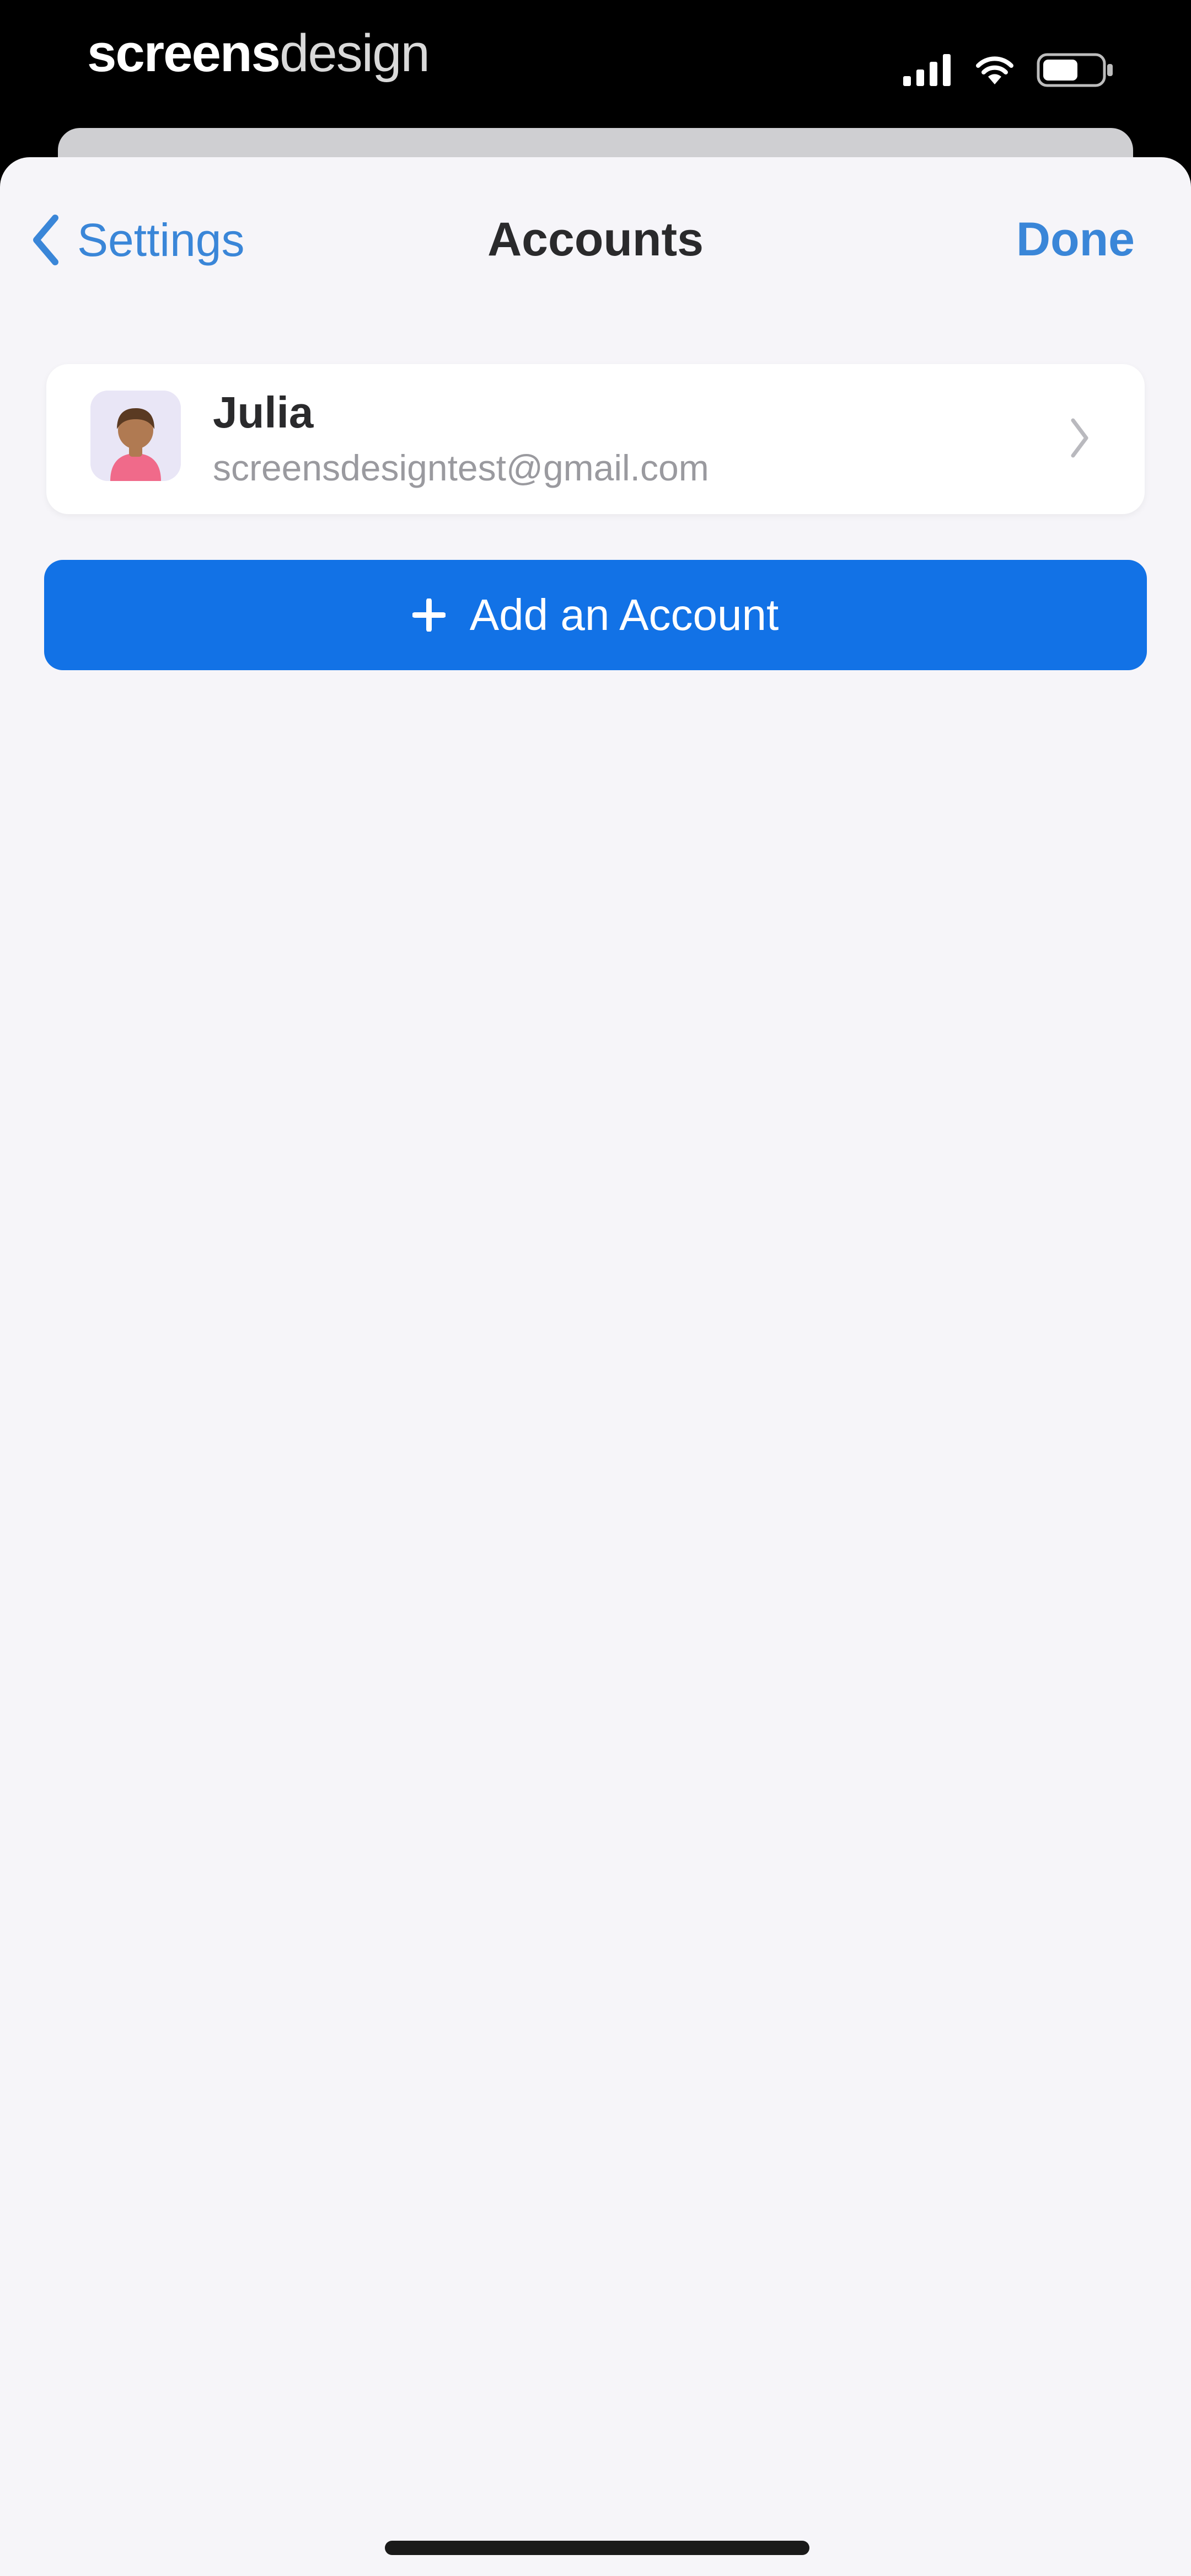 This screenshot has width=1191, height=2576. I want to click on account-row: Julia screensdesigntest@gmail.com, so click(595, 439).